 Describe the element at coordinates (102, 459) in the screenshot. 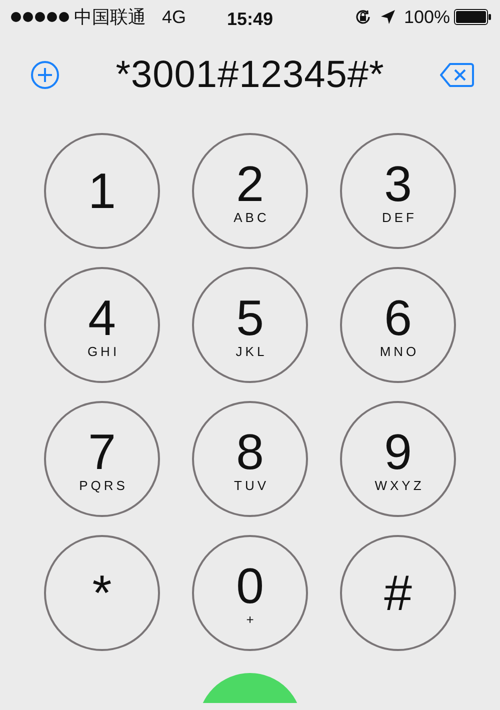

I see `dial-key: 7 PQRS` at that location.